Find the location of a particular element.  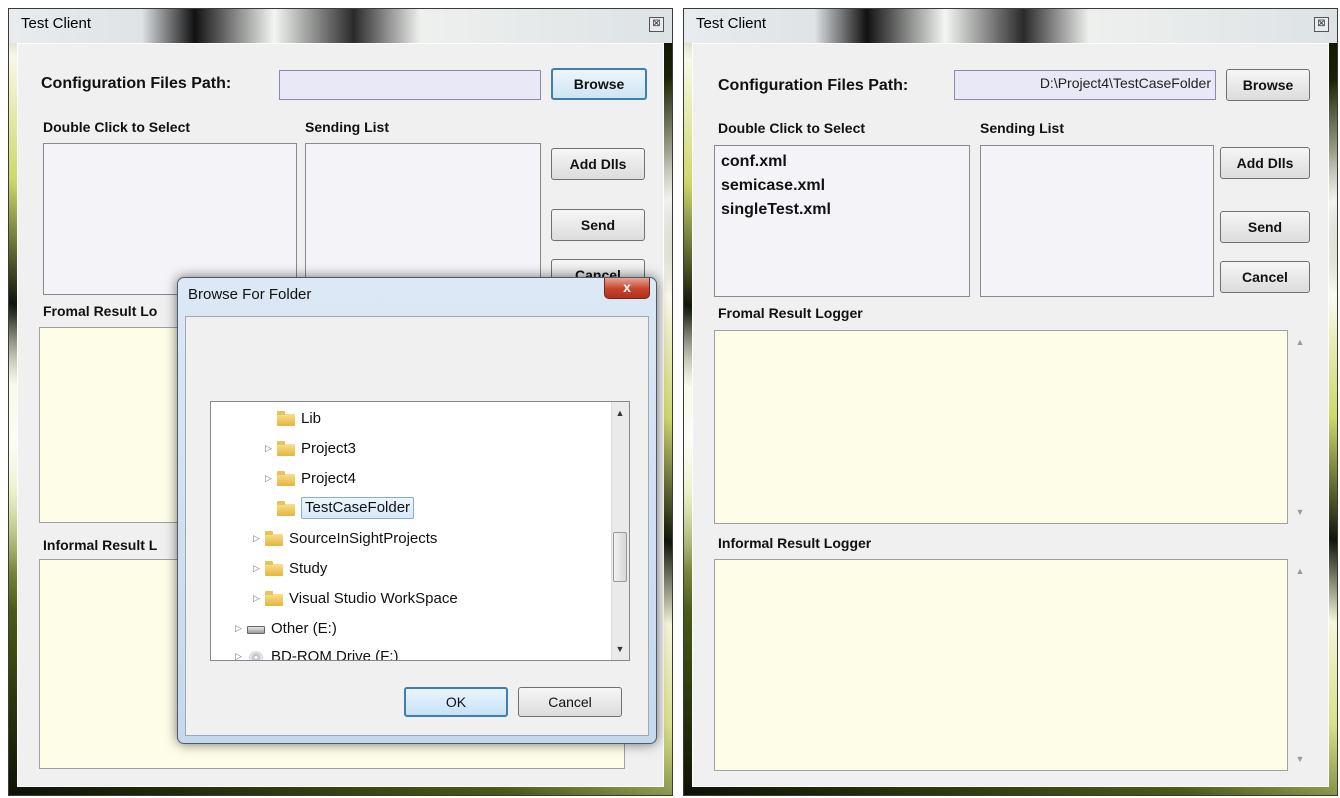

list-item: conf.xml is located at coordinates (842, 162).